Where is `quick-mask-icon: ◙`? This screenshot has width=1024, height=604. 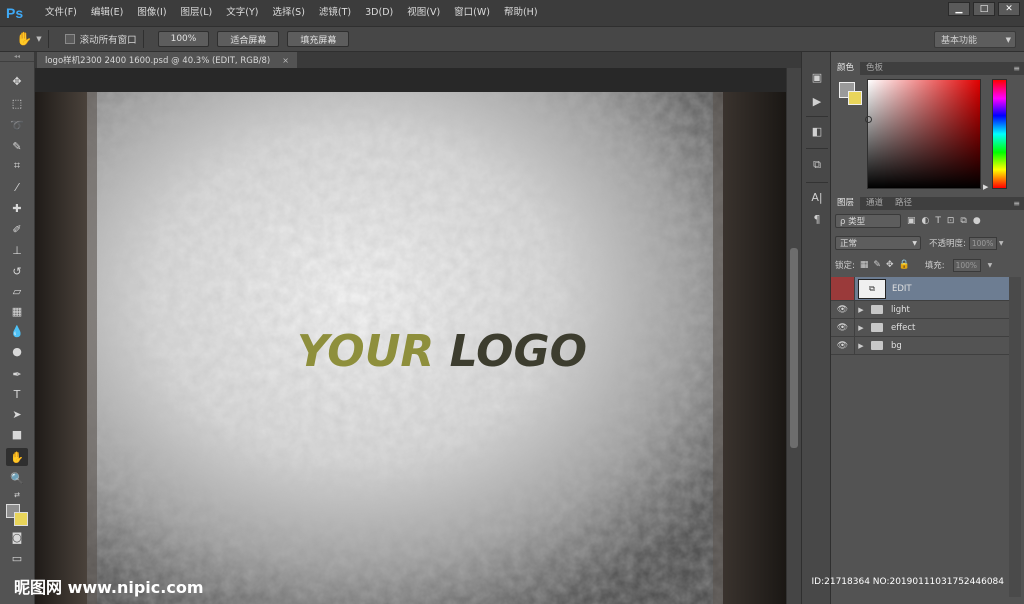 quick-mask-icon: ◙ is located at coordinates (17, 537).